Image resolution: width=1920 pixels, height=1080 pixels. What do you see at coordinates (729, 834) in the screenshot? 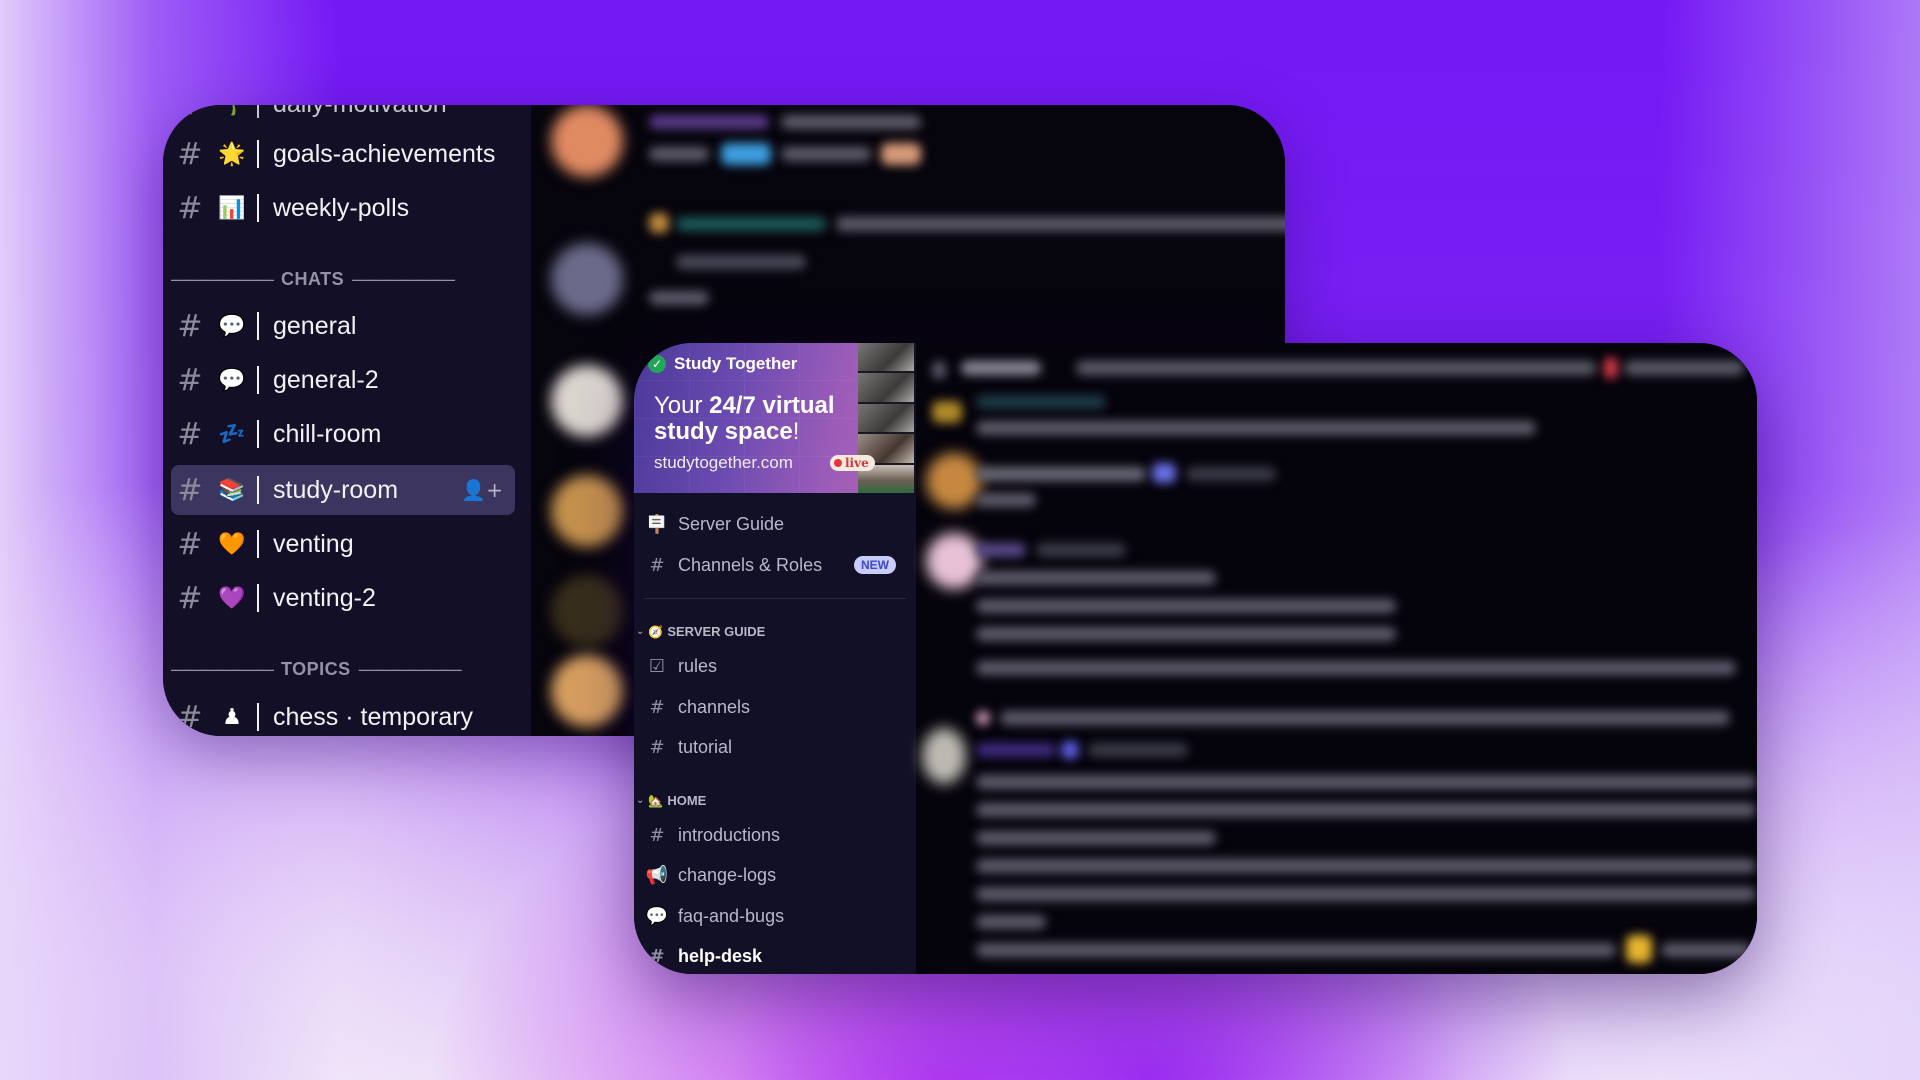
I see `channel-label: introductions` at bounding box center [729, 834].